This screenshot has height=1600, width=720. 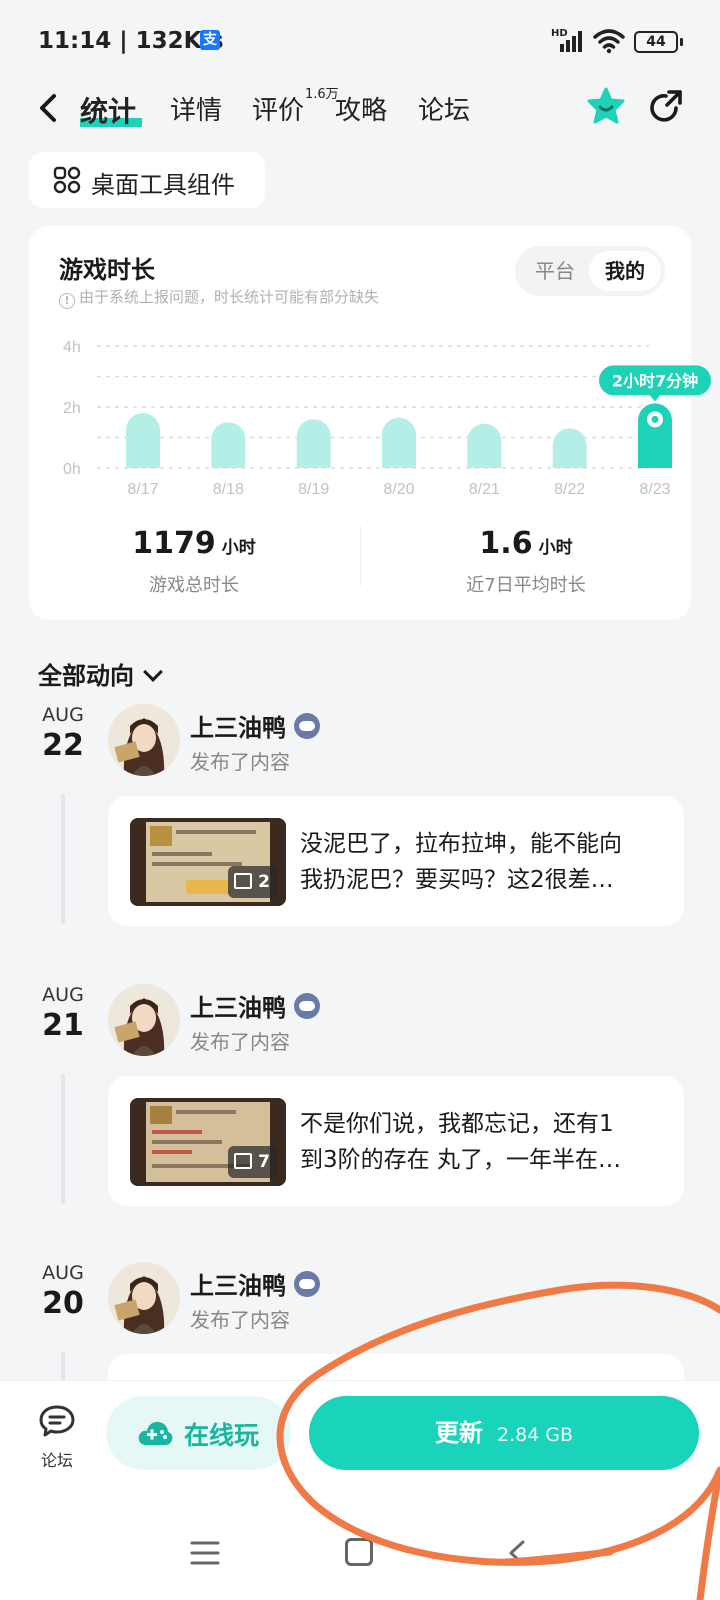 What do you see at coordinates (387, 418) in the screenshot?
I see `playtime-chart: 0h 2h 4h 8/17 8/18 8/19 8/20 8/21 8/22 8/23 2小时7分钟` at bounding box center [387, 418].